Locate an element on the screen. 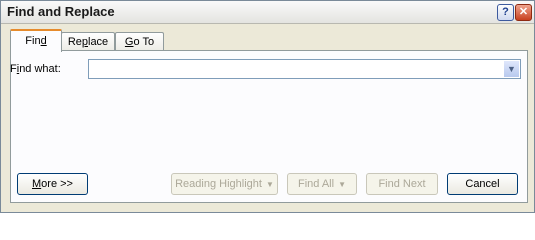  more-button: More >> is located at coordinates (52, 184).